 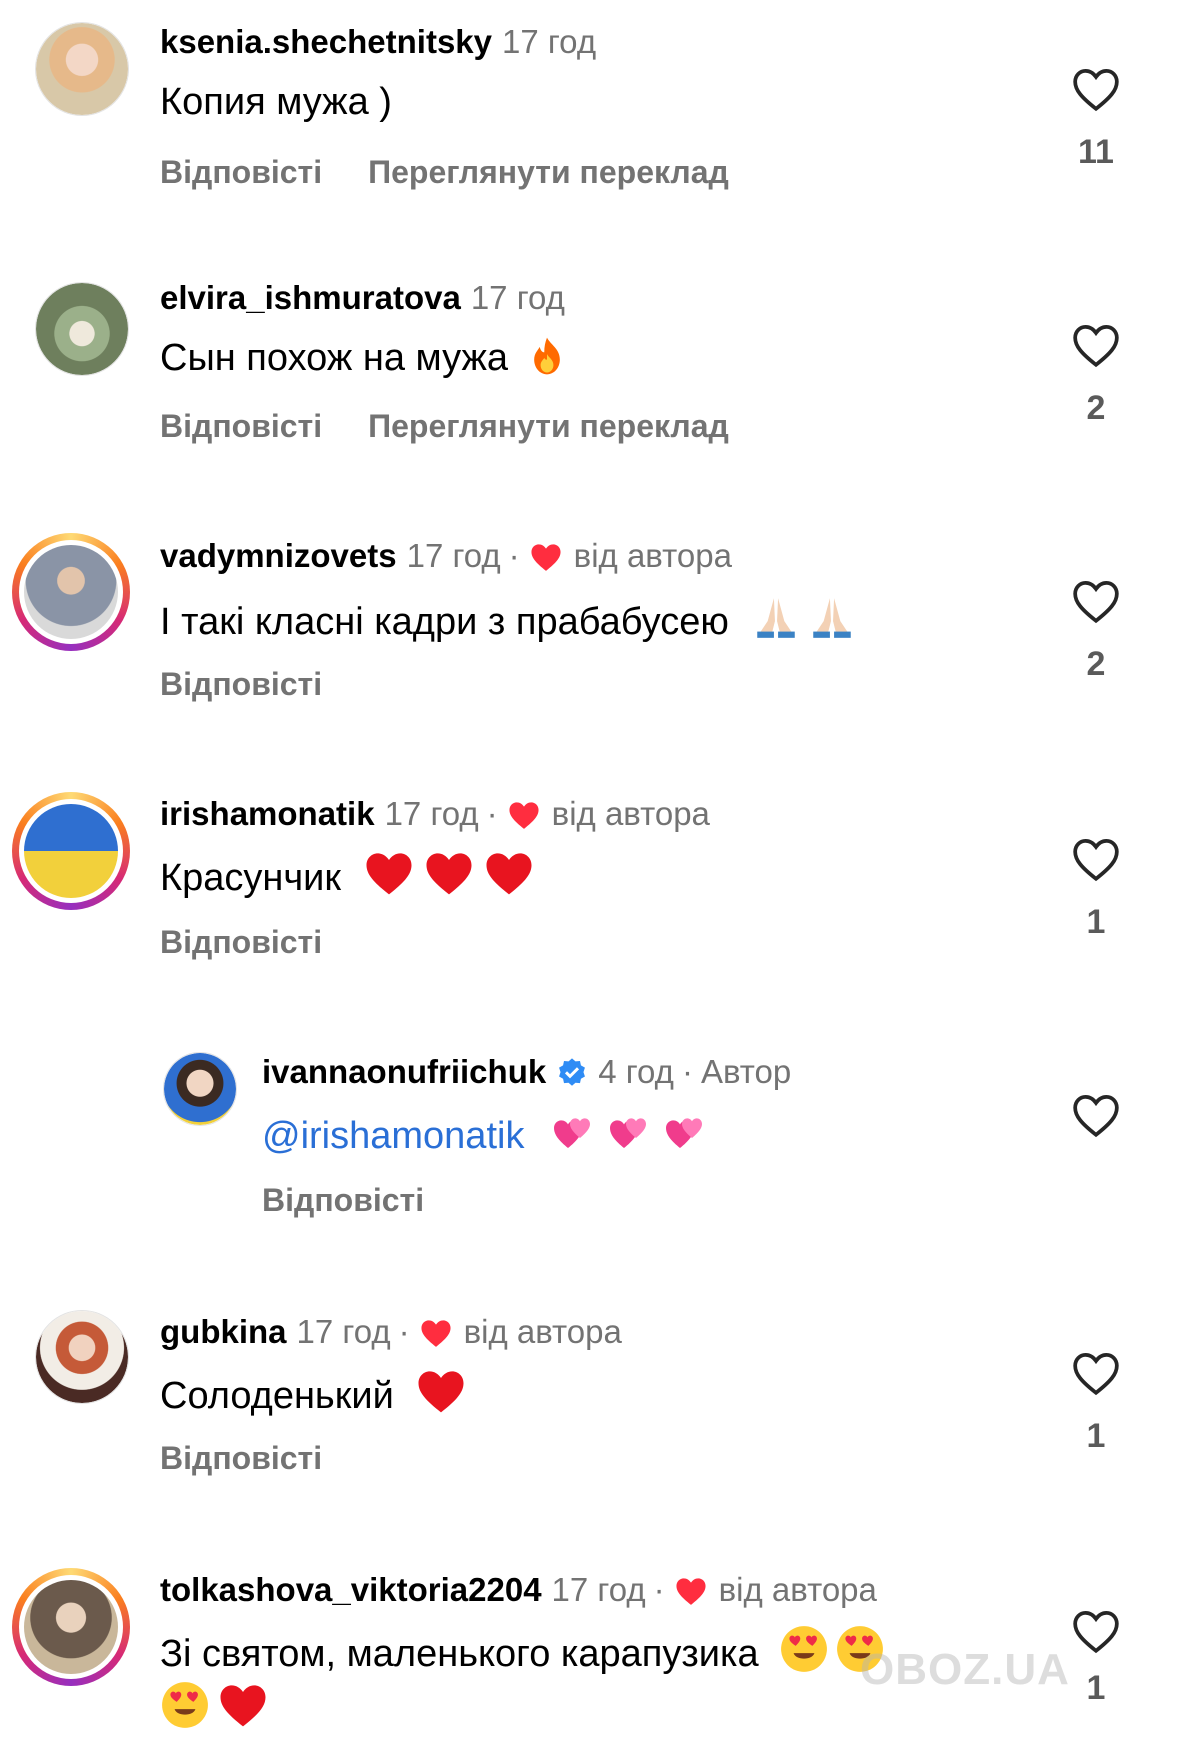 What do you see at coordinates (546, 356) in the screenshot?
I see `fire-emoji` at bounding box center [546, 356].